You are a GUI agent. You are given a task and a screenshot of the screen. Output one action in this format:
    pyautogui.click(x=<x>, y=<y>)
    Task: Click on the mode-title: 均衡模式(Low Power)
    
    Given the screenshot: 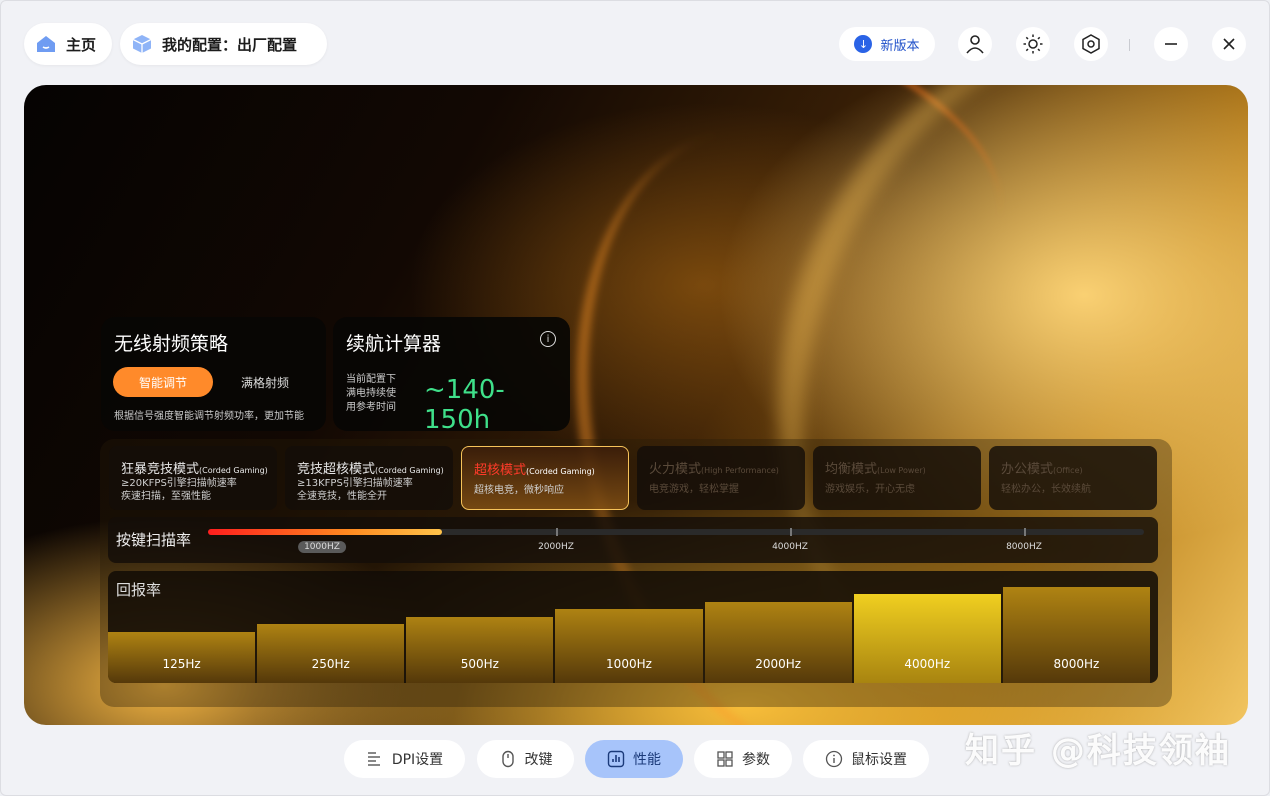 What is the action you would take?
    pyautogui.click(x=875, y=469)
    